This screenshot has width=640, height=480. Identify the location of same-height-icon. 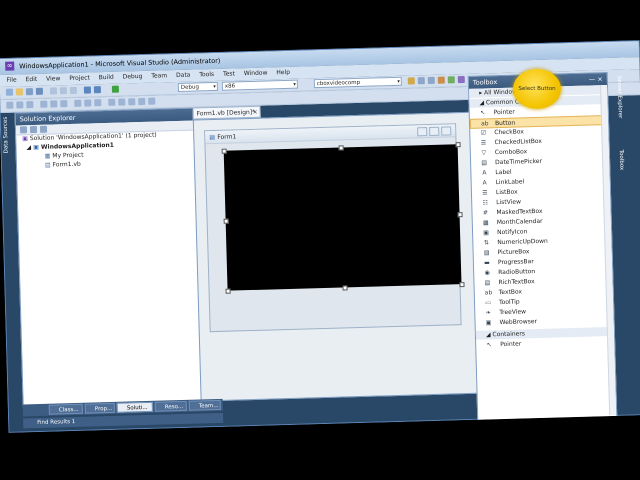
(88, 103).